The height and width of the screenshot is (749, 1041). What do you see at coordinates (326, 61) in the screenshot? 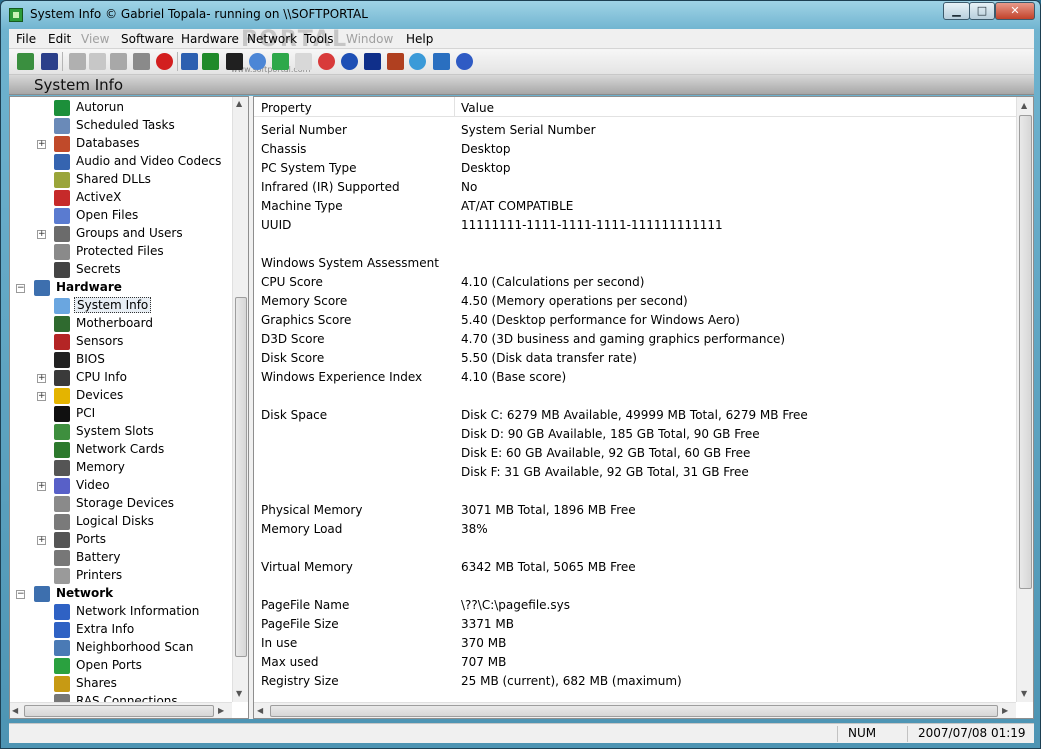
I see `clock-icon` at bounding box center [326, 61].